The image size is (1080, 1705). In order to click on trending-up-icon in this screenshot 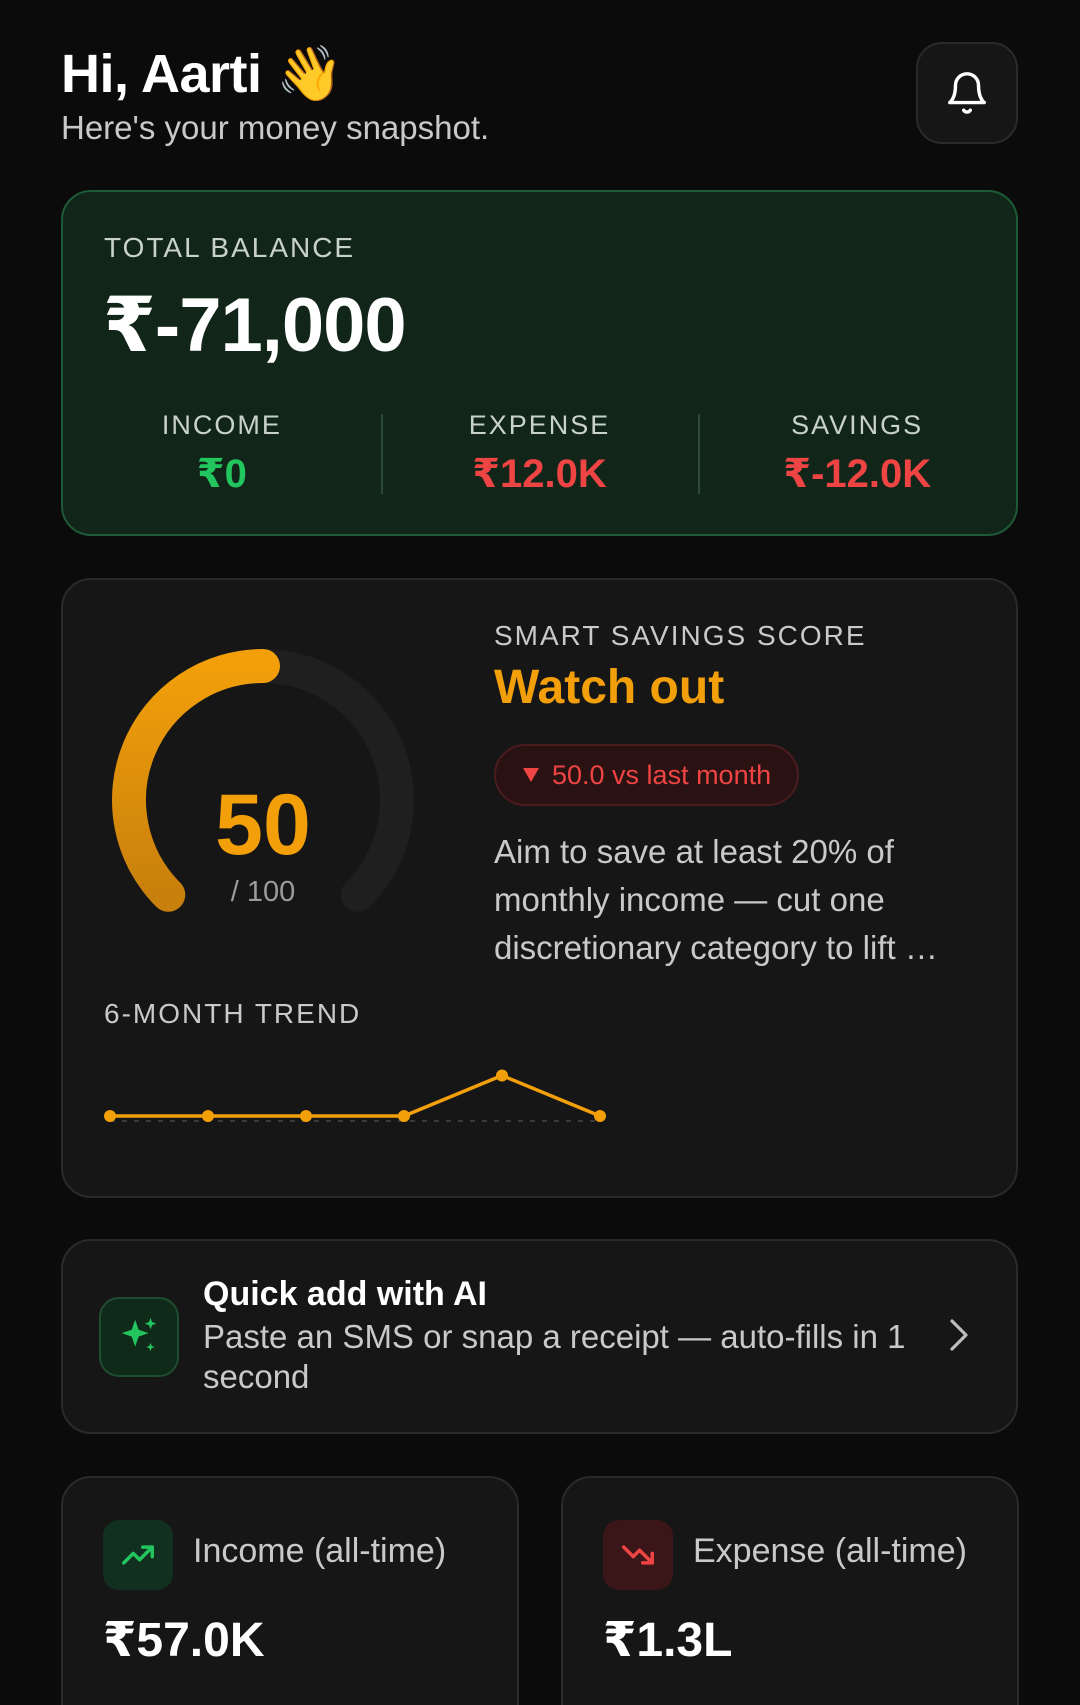, I will do `click(138, 1555)`.